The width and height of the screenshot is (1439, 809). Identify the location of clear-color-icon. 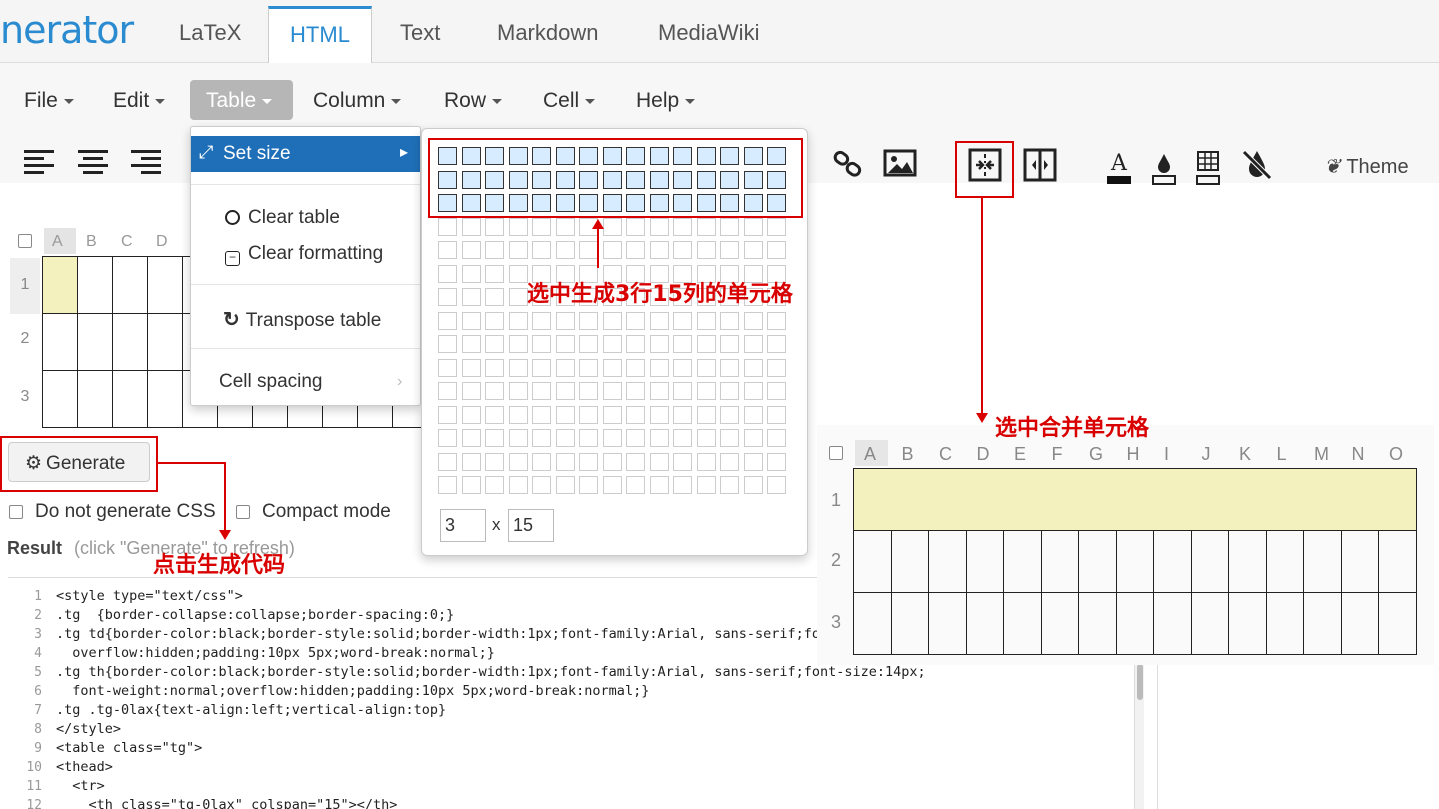
(1257, 165).